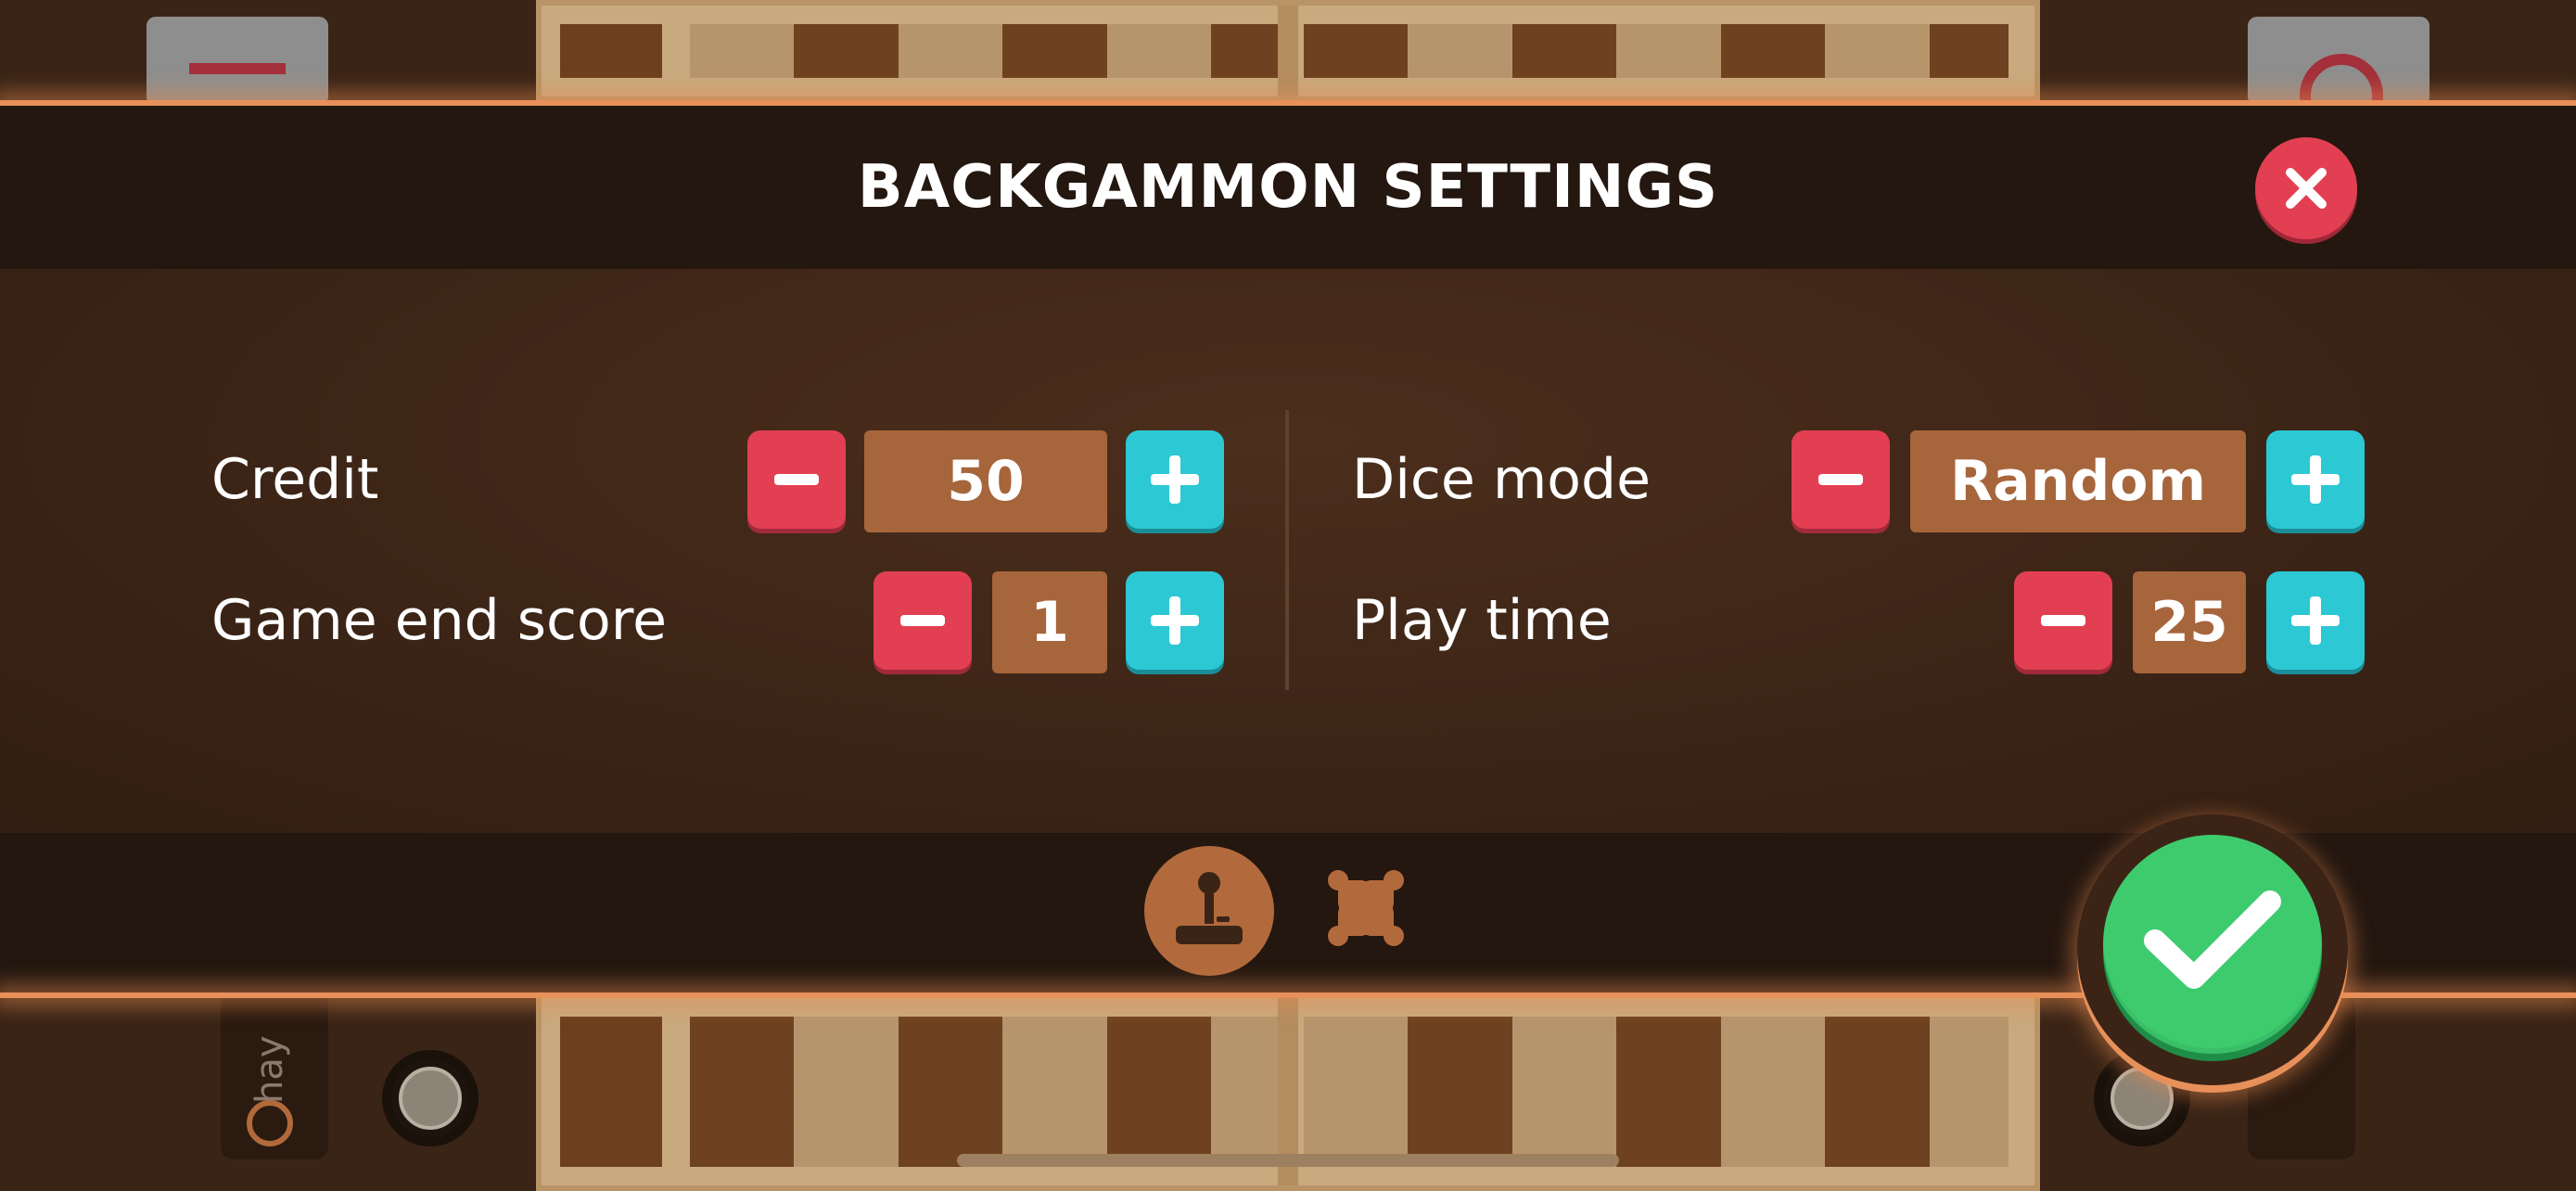  I want to click on player-name: hay, so click(270, 1069).